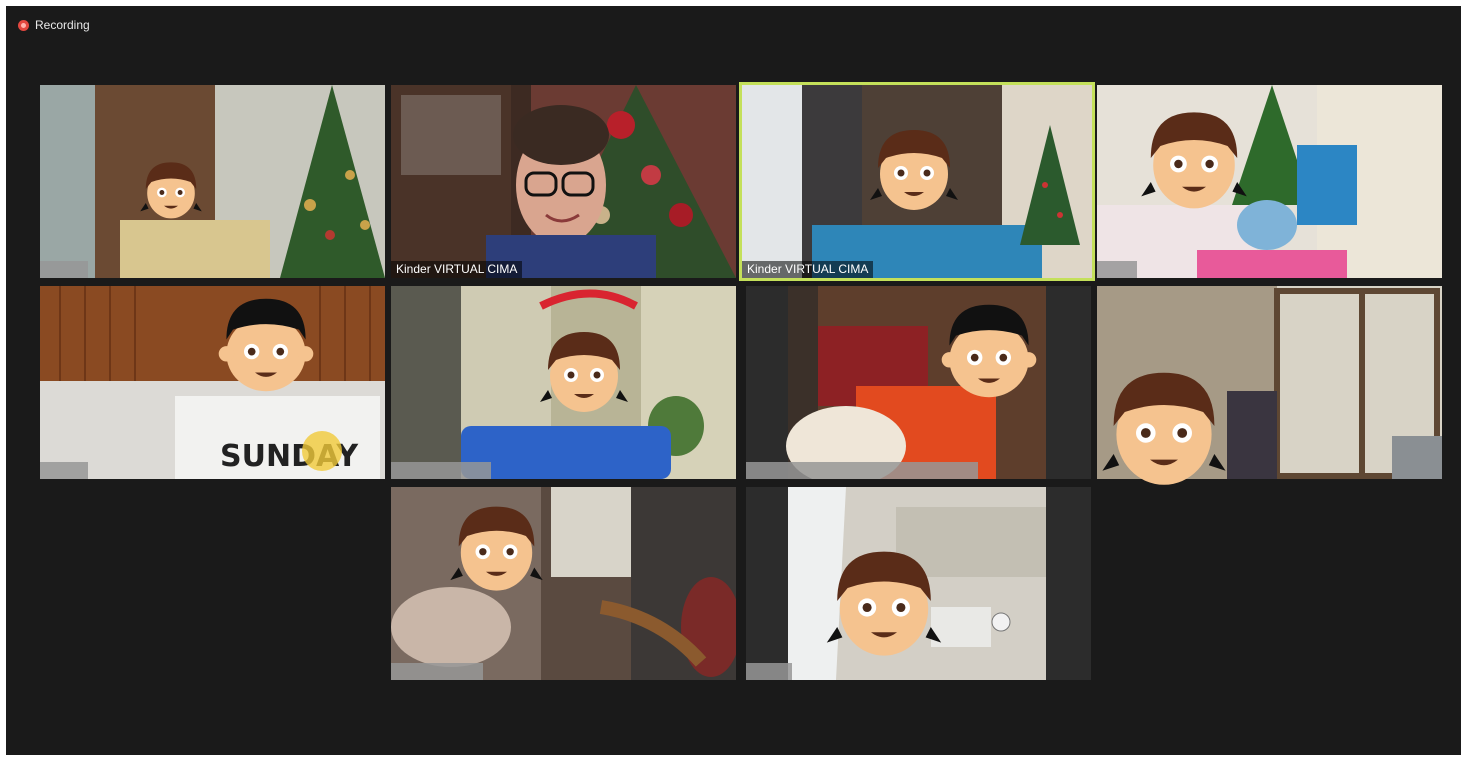 The image size is (1467, 761). I want to click on video-tile-2: Kinder VIRTUAL CIMA, so click(563, 181).